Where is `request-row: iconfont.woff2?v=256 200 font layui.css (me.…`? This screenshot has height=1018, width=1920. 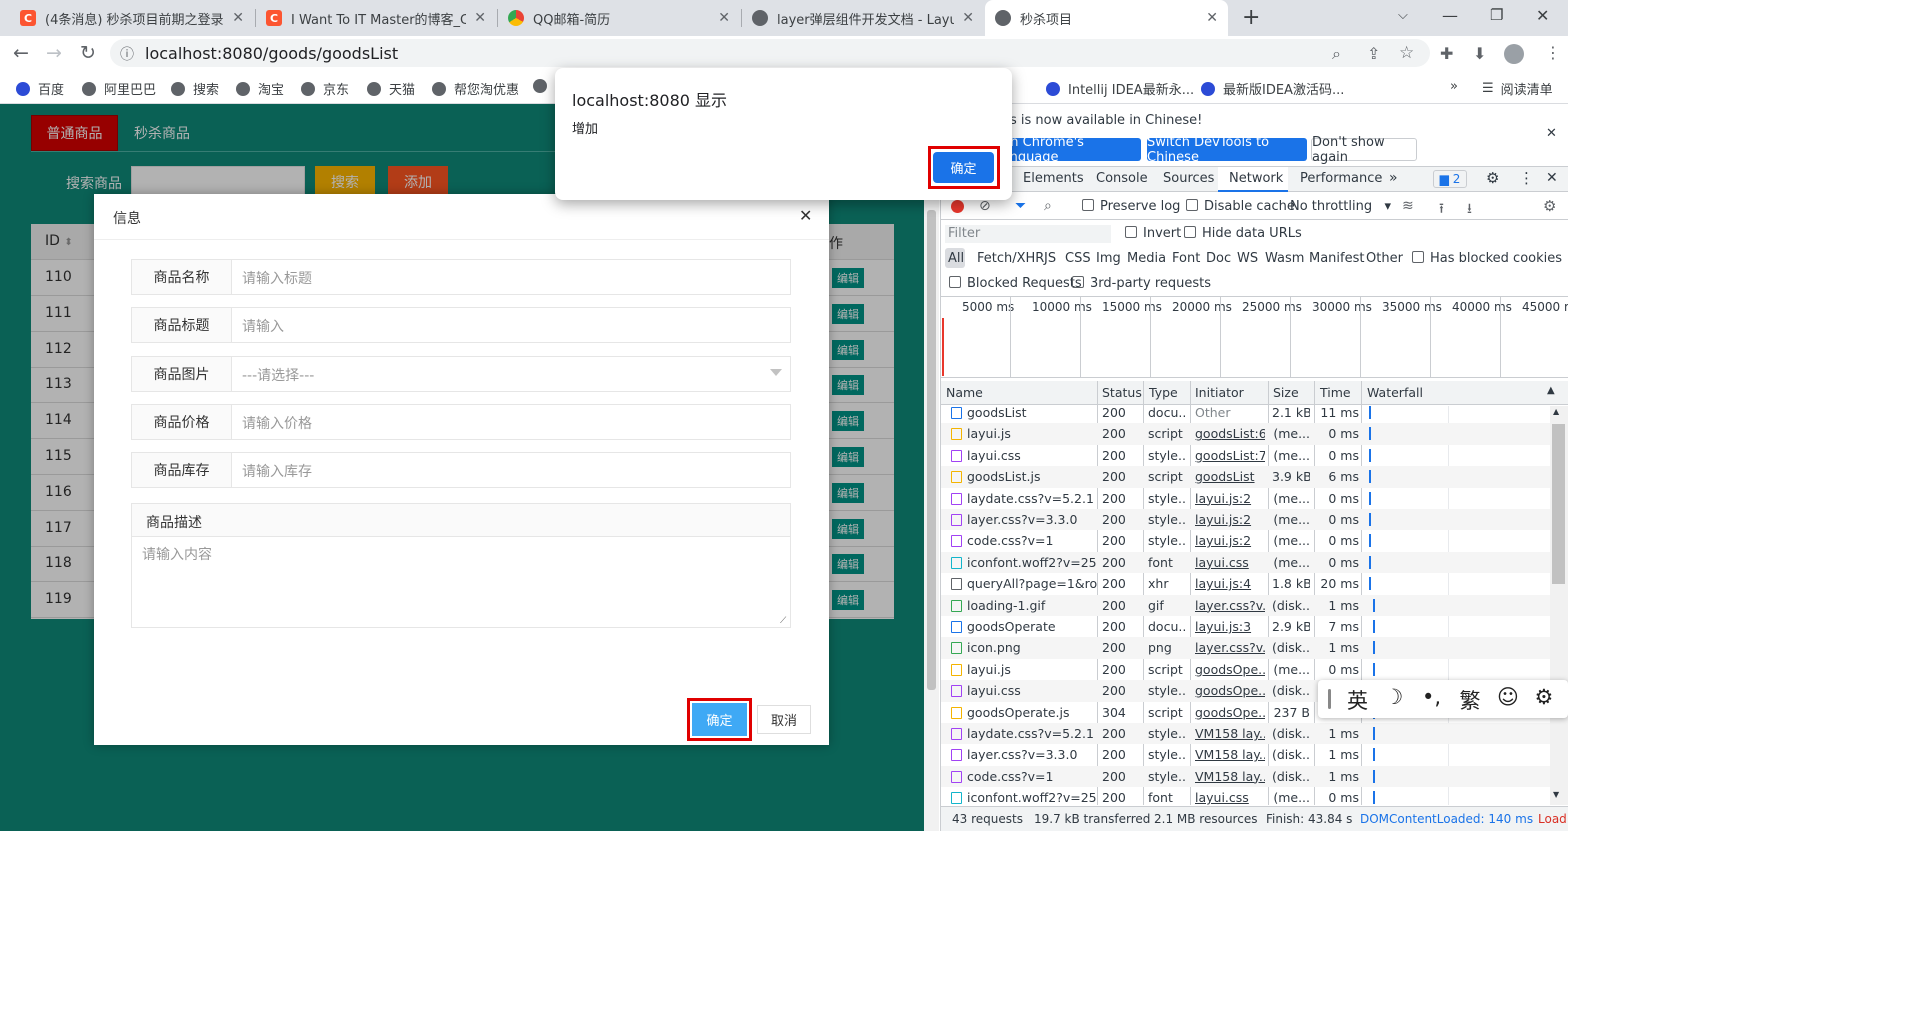
request-row: iconfont.woff2?v=256 200 font layui.css (me.… is located at coordinates (1254, 562).